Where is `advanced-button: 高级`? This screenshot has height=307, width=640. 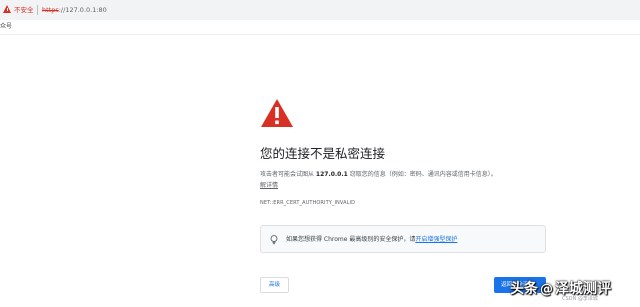 advanced-button: 高级 is located at coordinates (274, 285).